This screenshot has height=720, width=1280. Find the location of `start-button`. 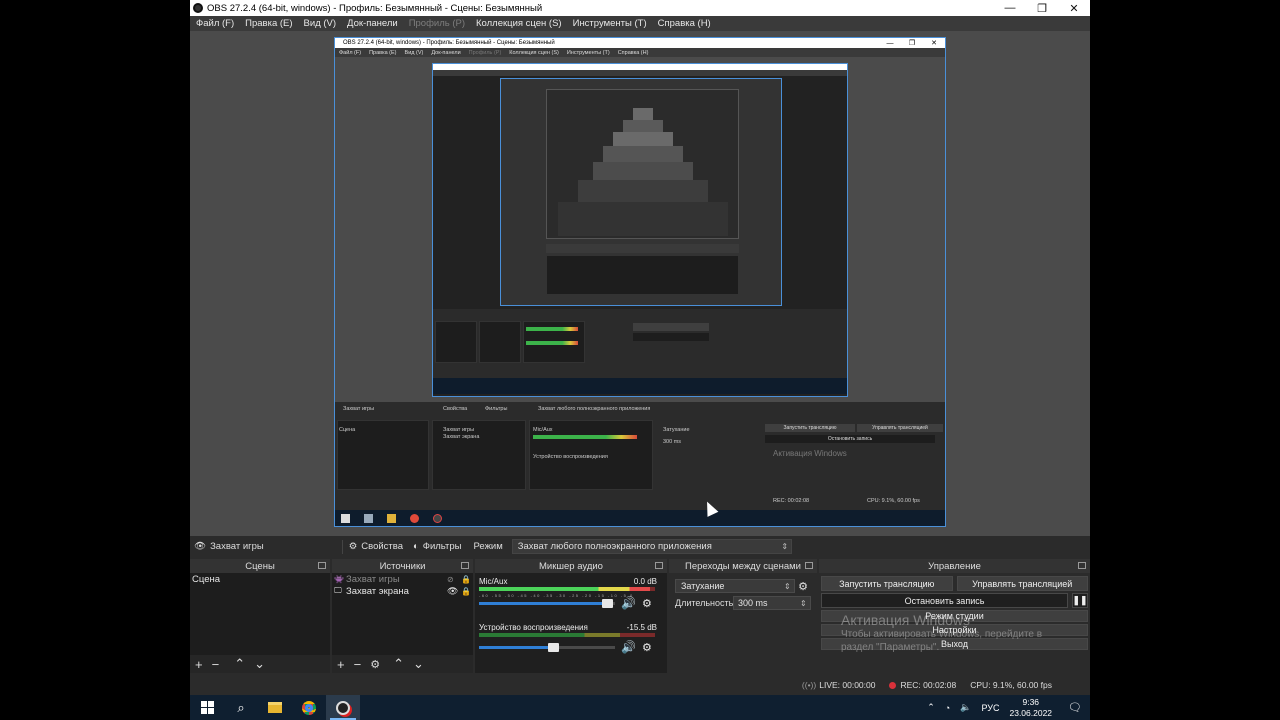

start-button is located at coordinates (207, 707).